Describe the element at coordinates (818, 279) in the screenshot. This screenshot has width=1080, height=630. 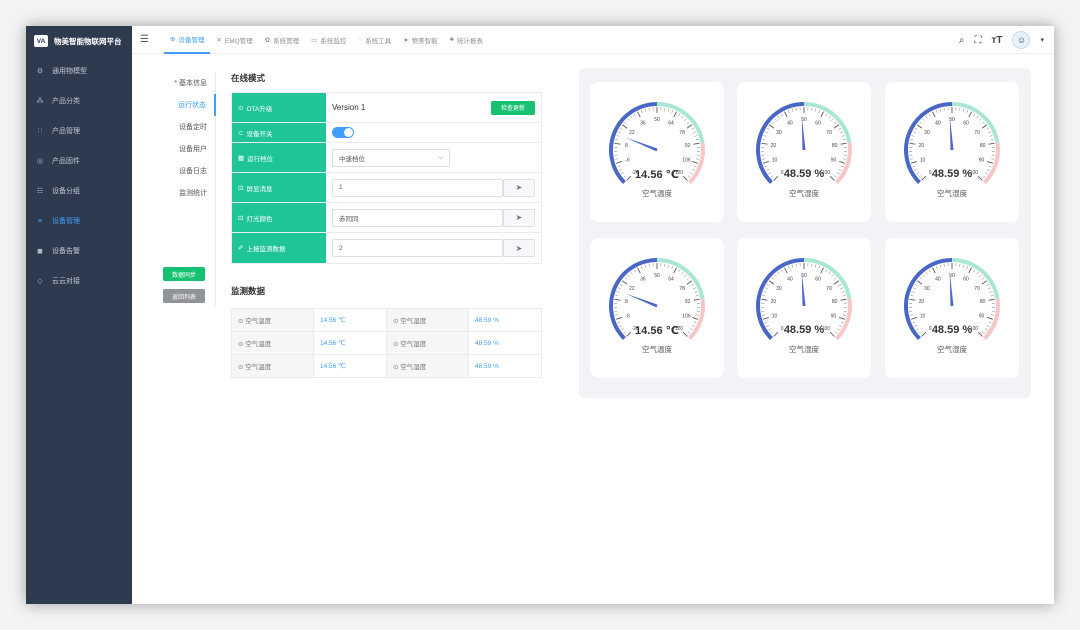
I see `gauge-tick-label: 60` at that location.